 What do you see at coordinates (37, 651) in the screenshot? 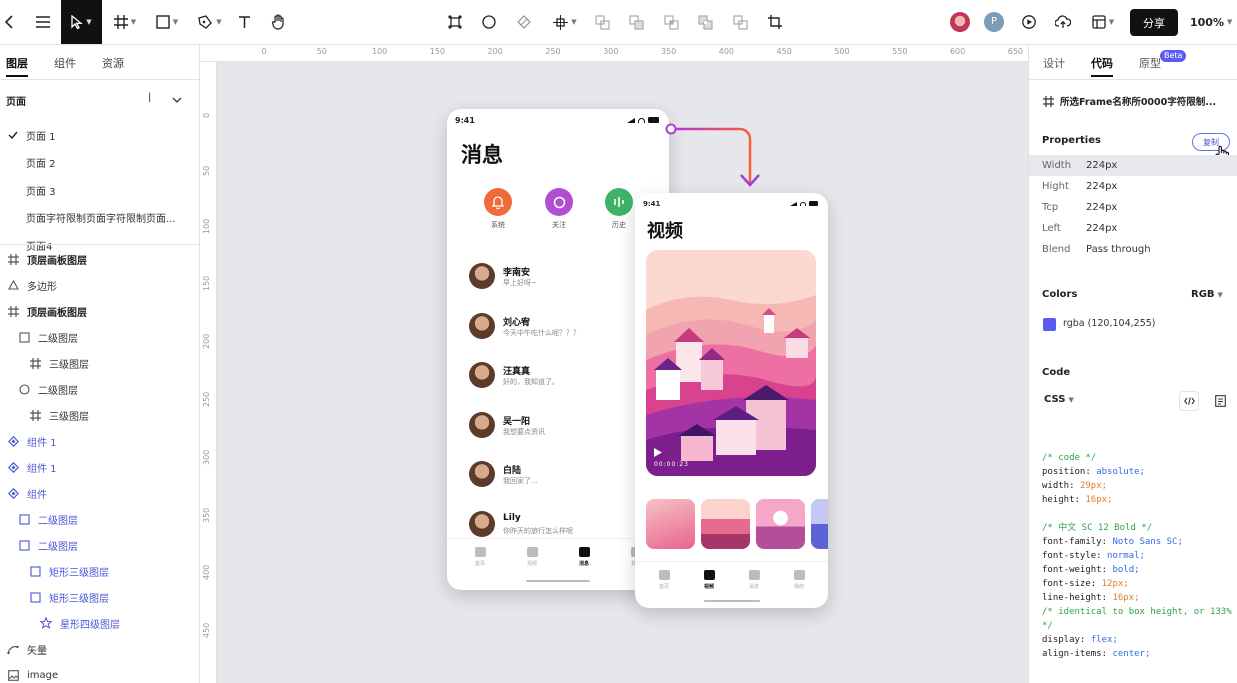
I see `layer-item-label: 矢量` at bounding box center [37, 651].